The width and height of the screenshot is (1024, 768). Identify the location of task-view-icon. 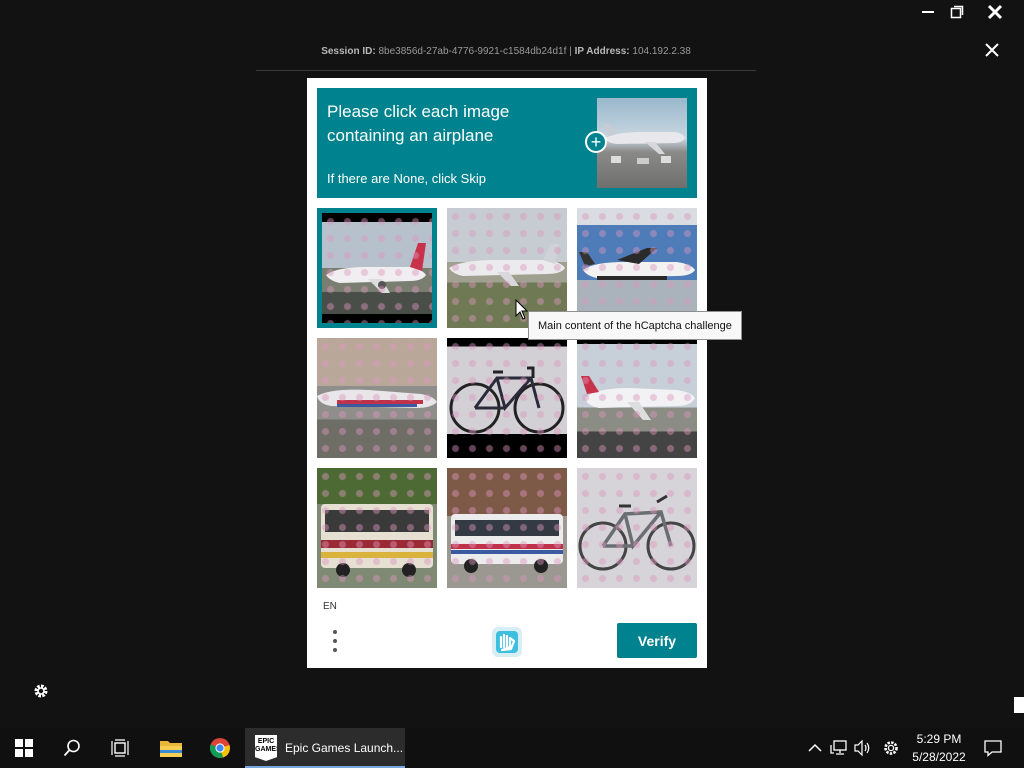
(120, 748).